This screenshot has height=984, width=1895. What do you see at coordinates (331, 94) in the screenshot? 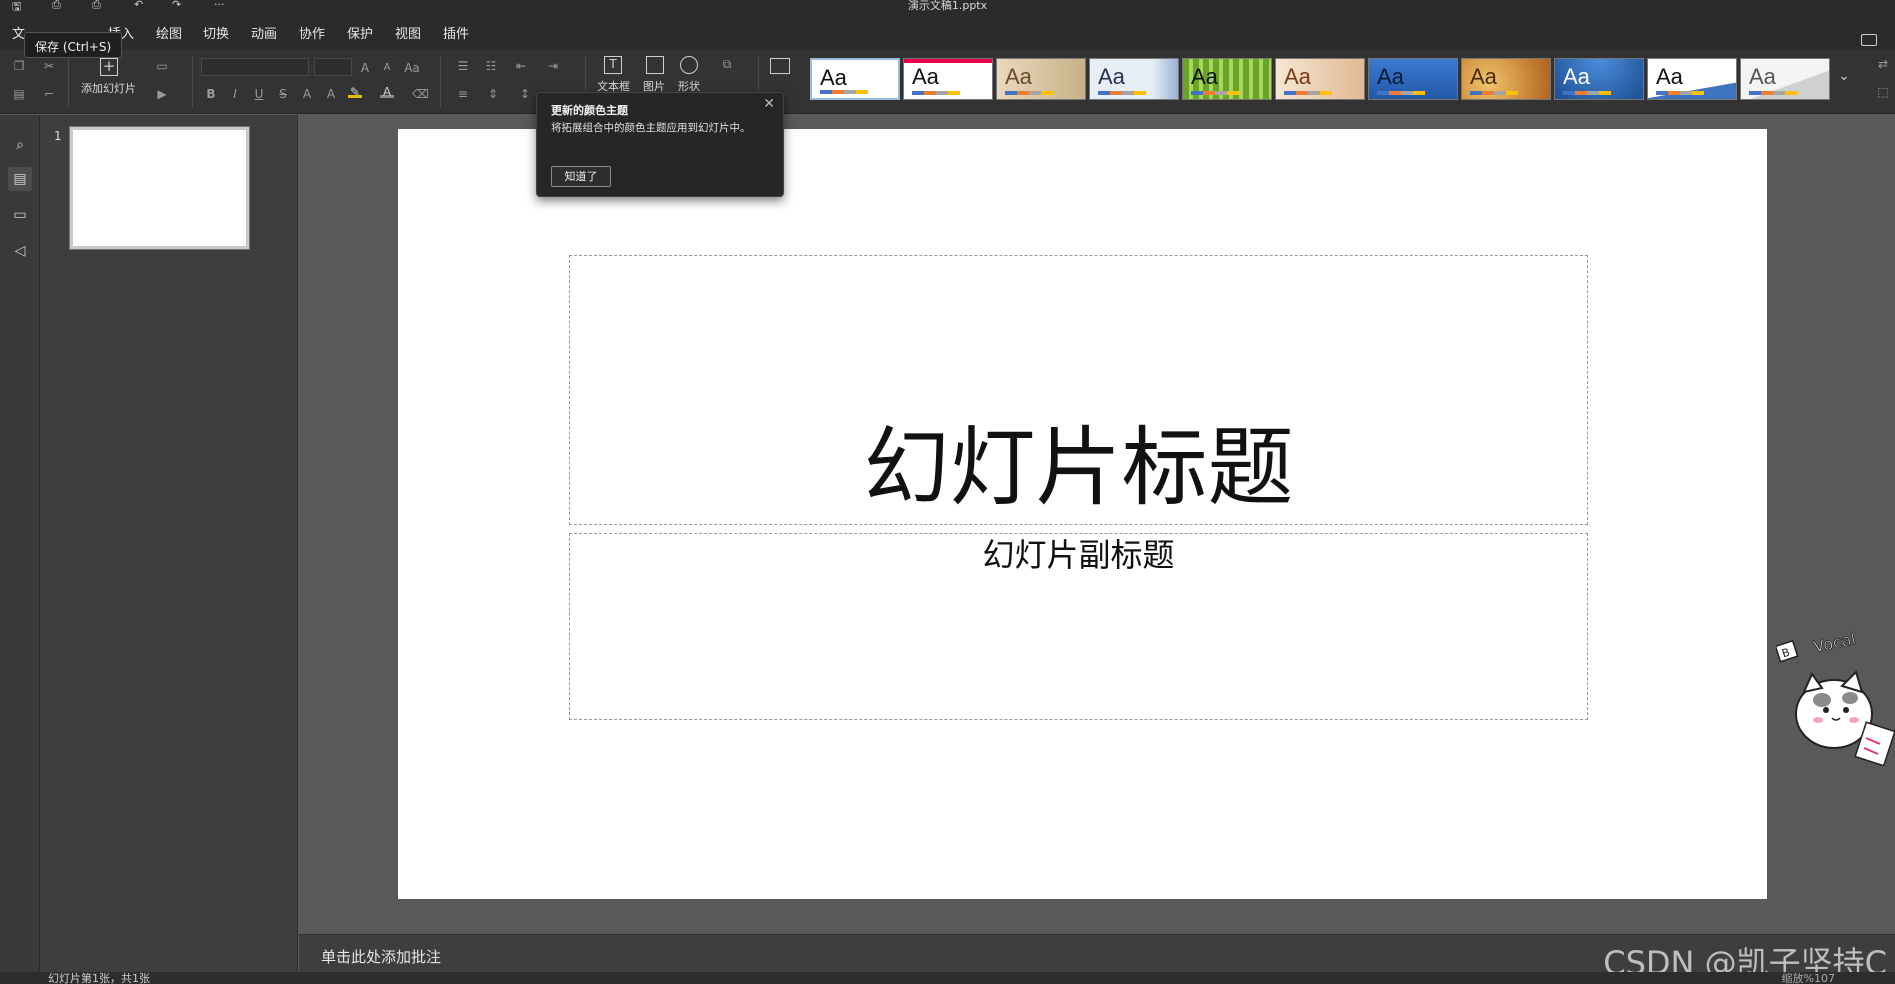
I see `subscript-icon: A` at bounding box center [331, 94].